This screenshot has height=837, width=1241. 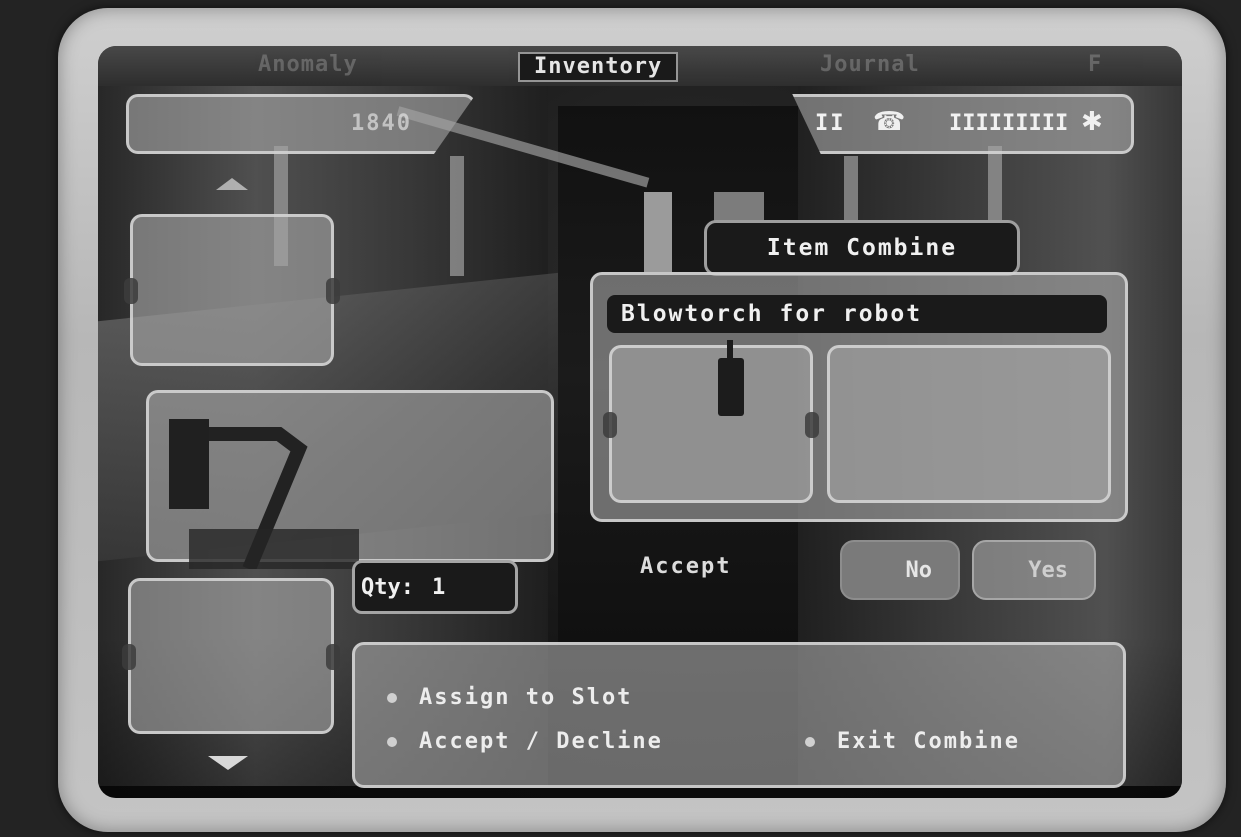 I want to click on no-button: No, so click(x=900, y=570).